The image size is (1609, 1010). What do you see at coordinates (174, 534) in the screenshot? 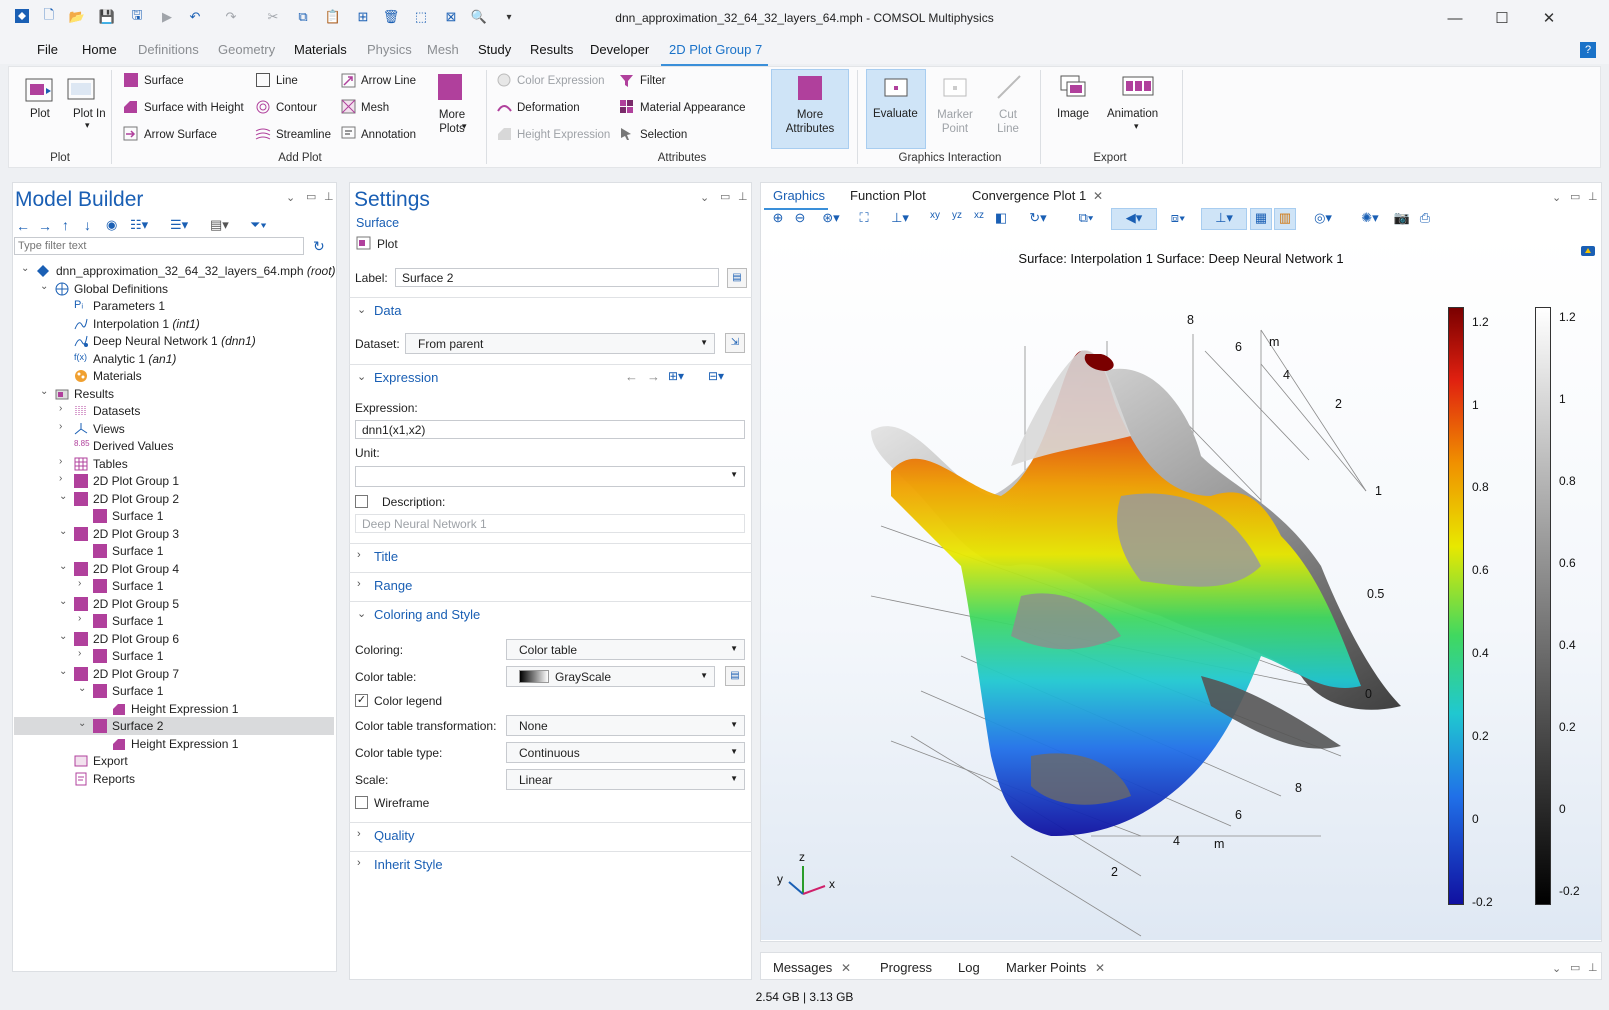
I see `tree-item-2d-plot-group-3: ⌄ 2D Plot Group 3` at bounding box center [174, 534].